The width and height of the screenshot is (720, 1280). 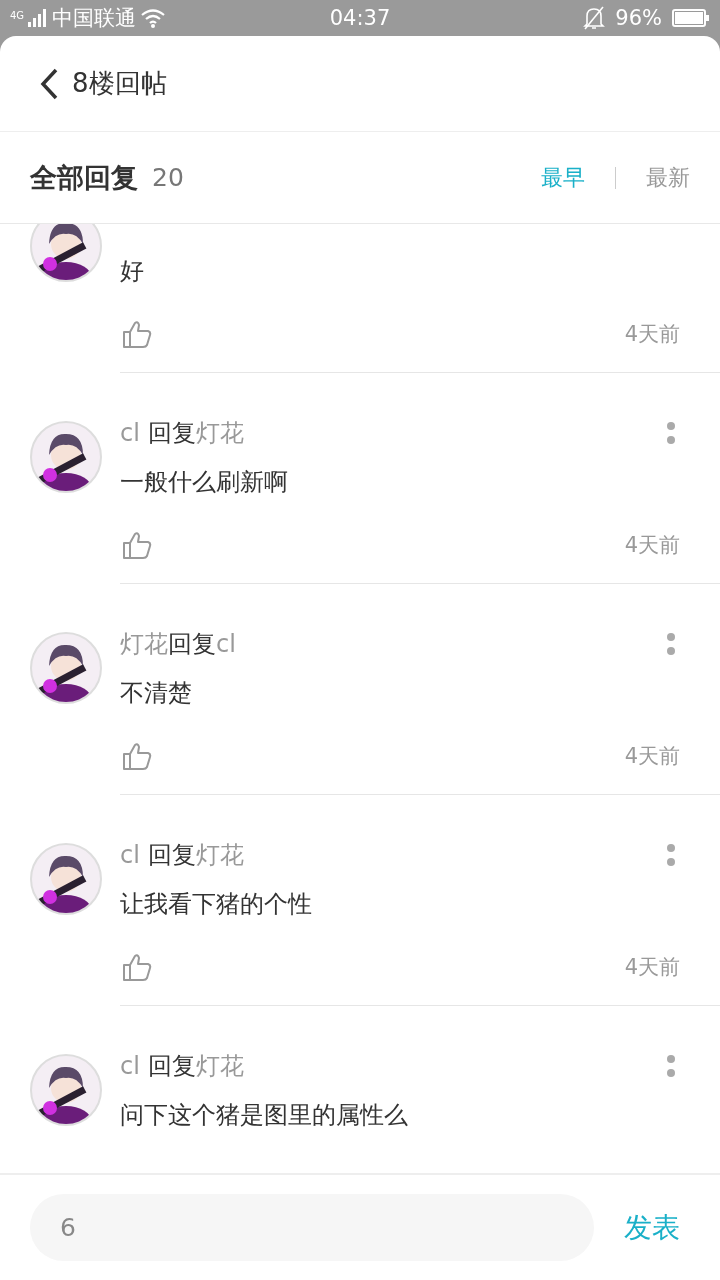 I want to click on battery-icon, so click(x=691, y=18).